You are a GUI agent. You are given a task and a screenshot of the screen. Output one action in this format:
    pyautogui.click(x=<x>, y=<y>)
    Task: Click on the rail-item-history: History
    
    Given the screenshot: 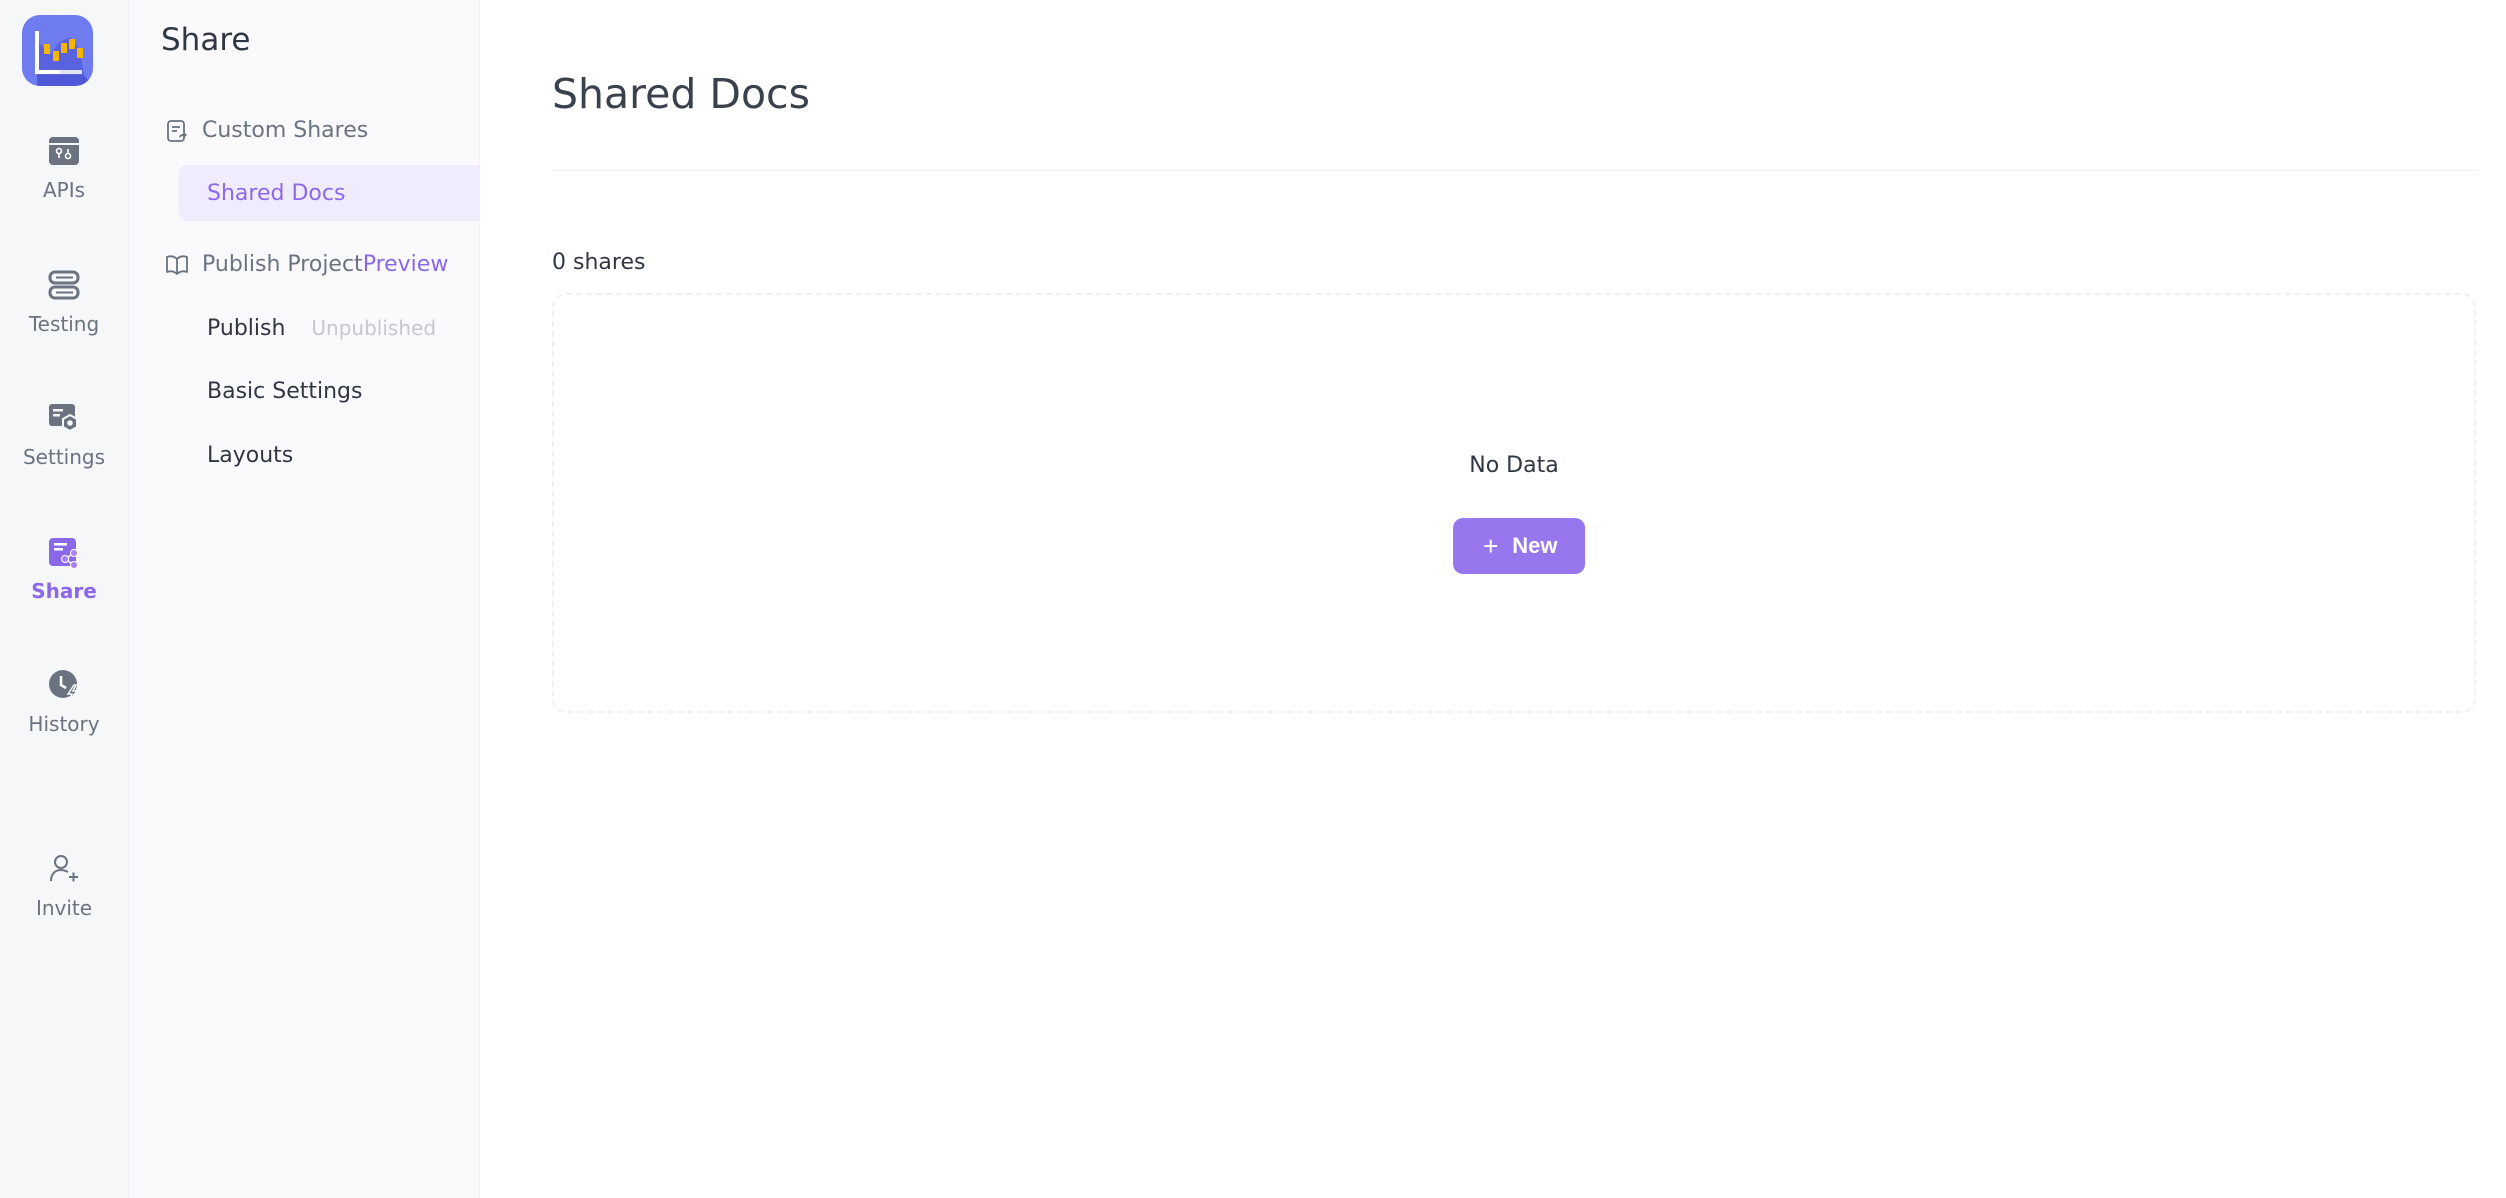 What is the action you would take?
    pyautogui.click(x=64, y=702)
    